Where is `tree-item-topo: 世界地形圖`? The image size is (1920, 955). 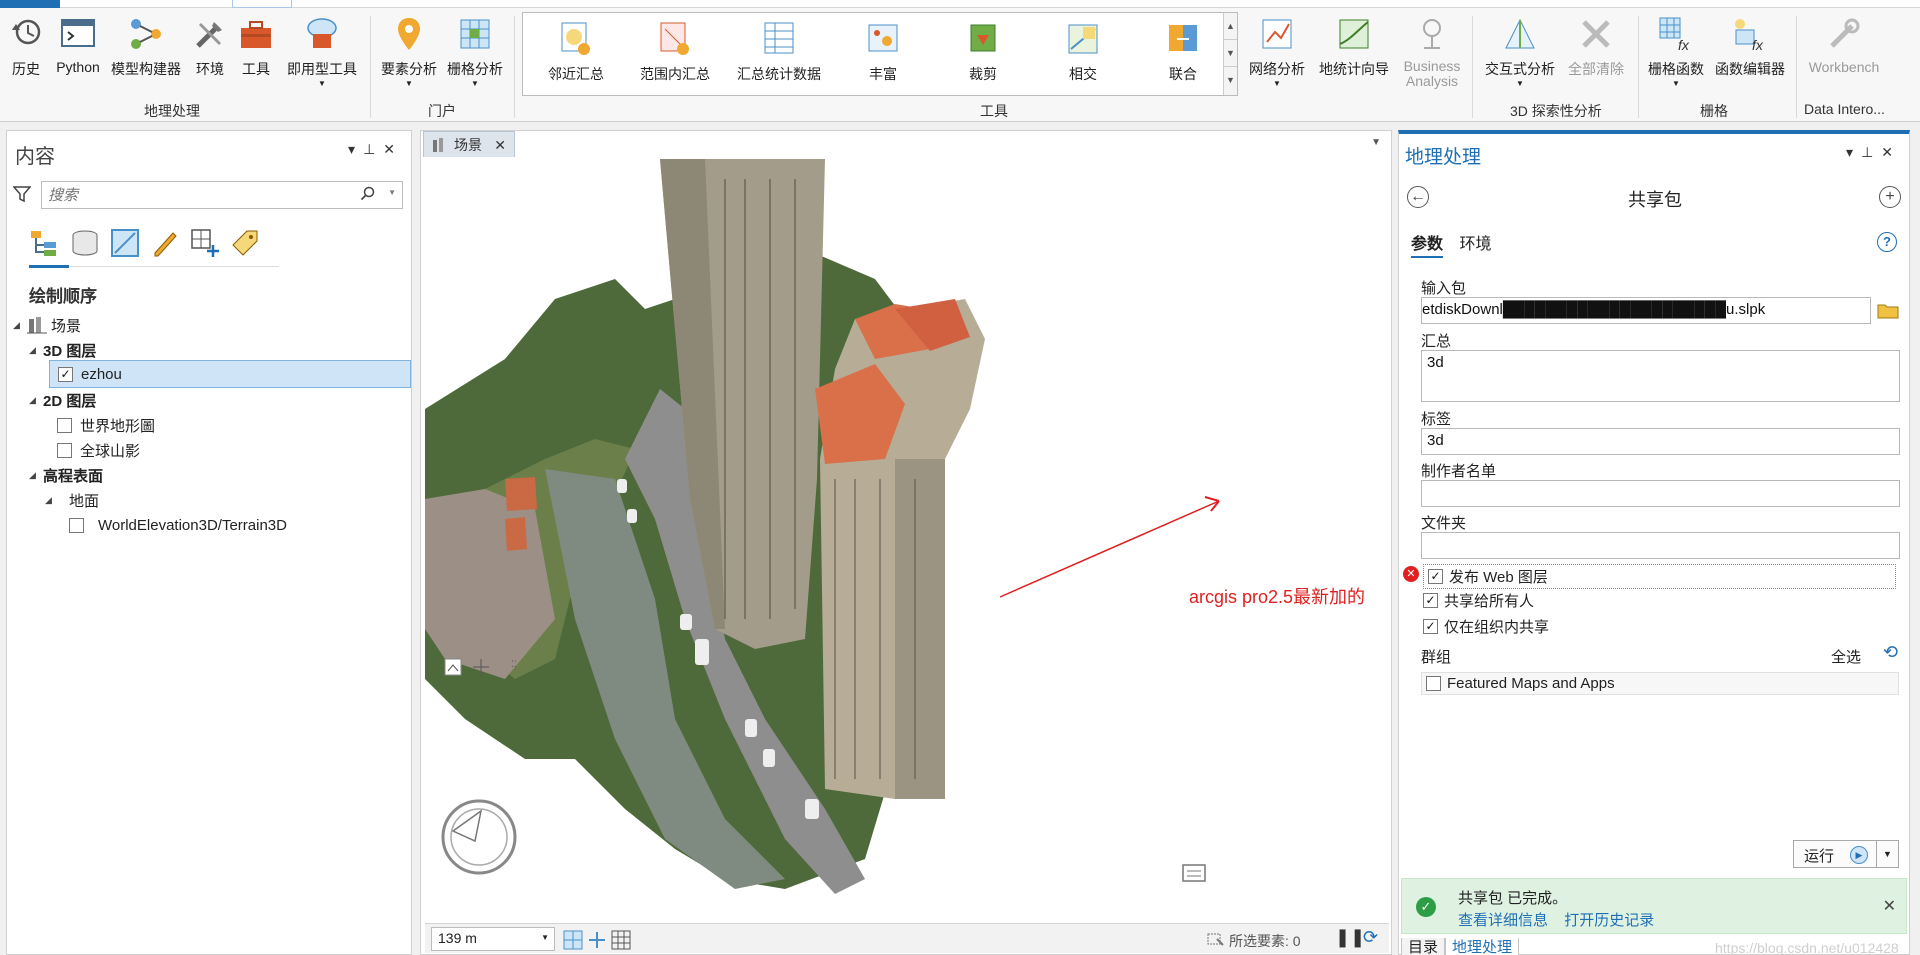 tree-item-topo: 世界地形圖 is located at coordinates (106, 425).